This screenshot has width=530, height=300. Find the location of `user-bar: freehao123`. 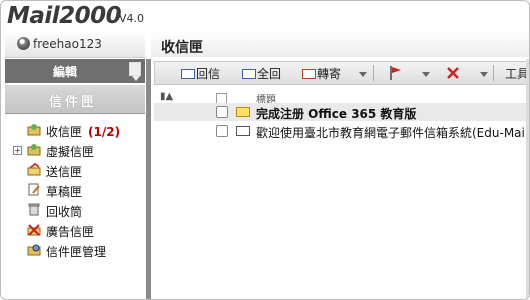

user-bar: freehao123 is located at coordinates (75, 45).